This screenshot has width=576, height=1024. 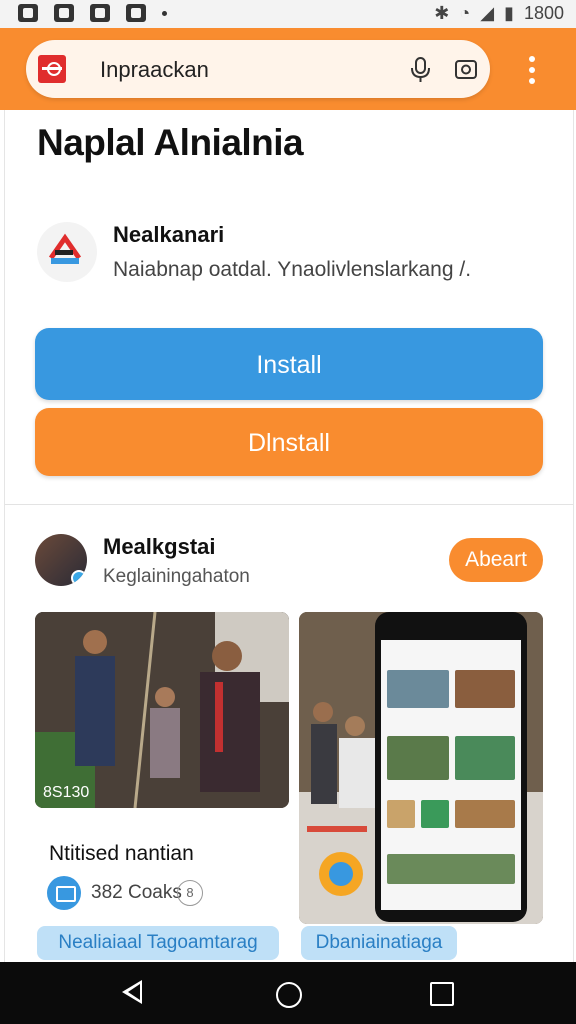 What do you see at coordinates (154, 70) in the screenshot?
I see `url-text: Inpraackan` at bounding box center [154, 70].